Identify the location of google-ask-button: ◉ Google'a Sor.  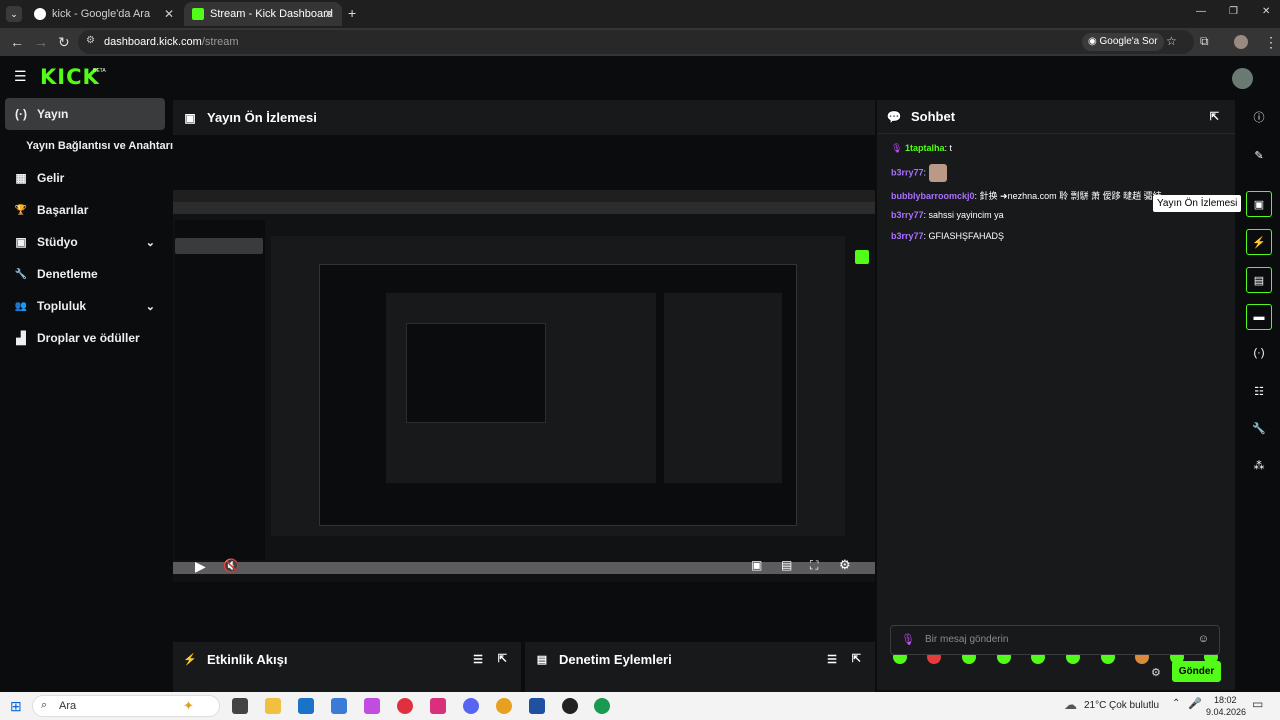
(1123, 42).